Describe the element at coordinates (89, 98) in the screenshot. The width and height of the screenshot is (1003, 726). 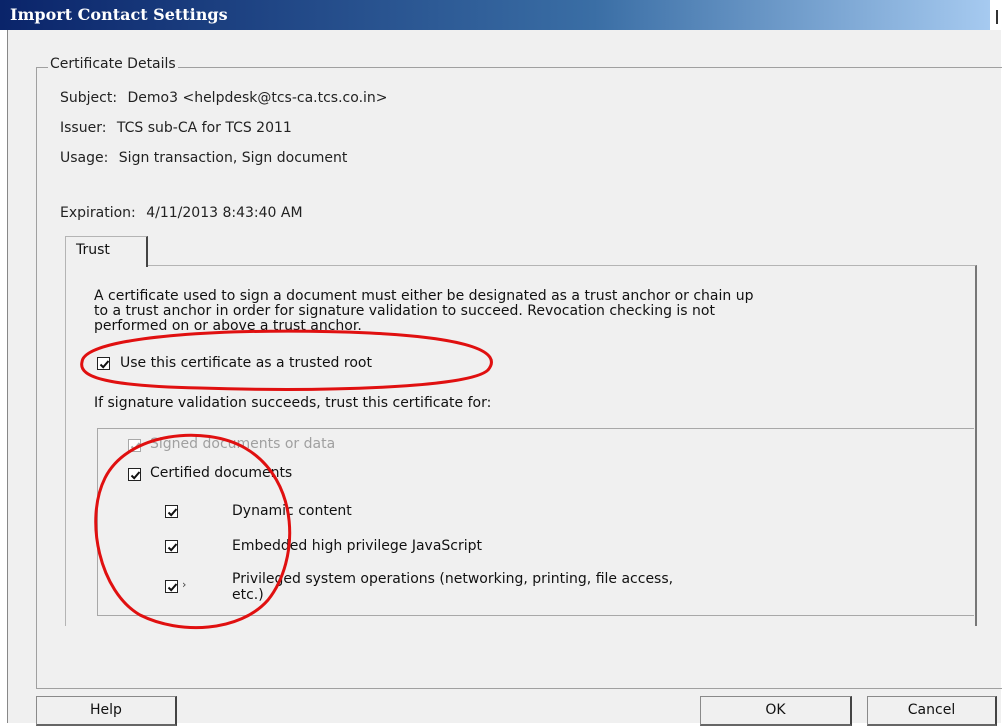
I see `subject-label: Subject:` at that location.